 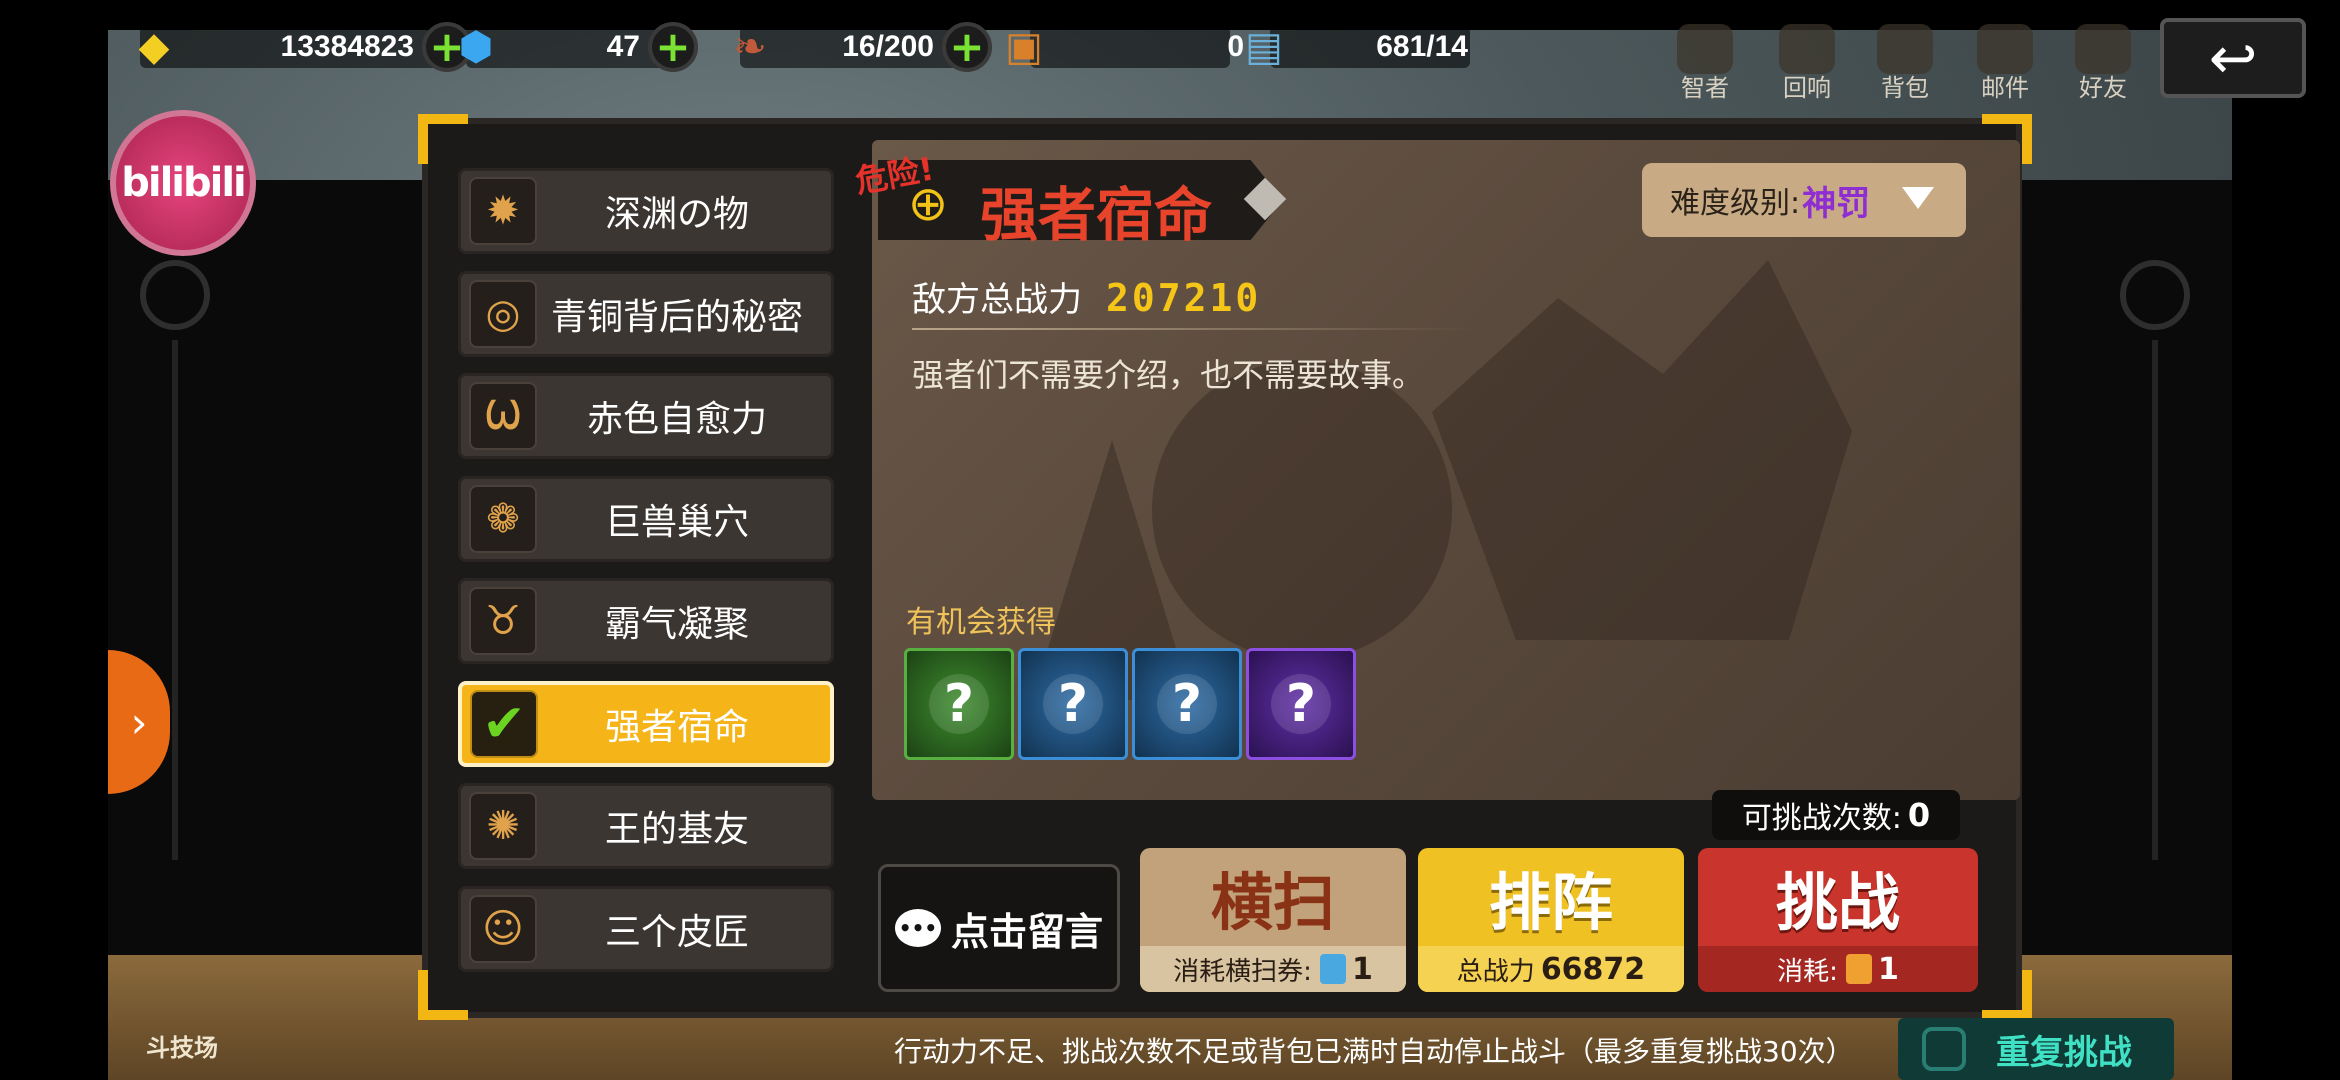 What do you see at coordinates (1235, 46) in the screenshot?
I see `card-value: 0` at bounding box center [1235, 46].